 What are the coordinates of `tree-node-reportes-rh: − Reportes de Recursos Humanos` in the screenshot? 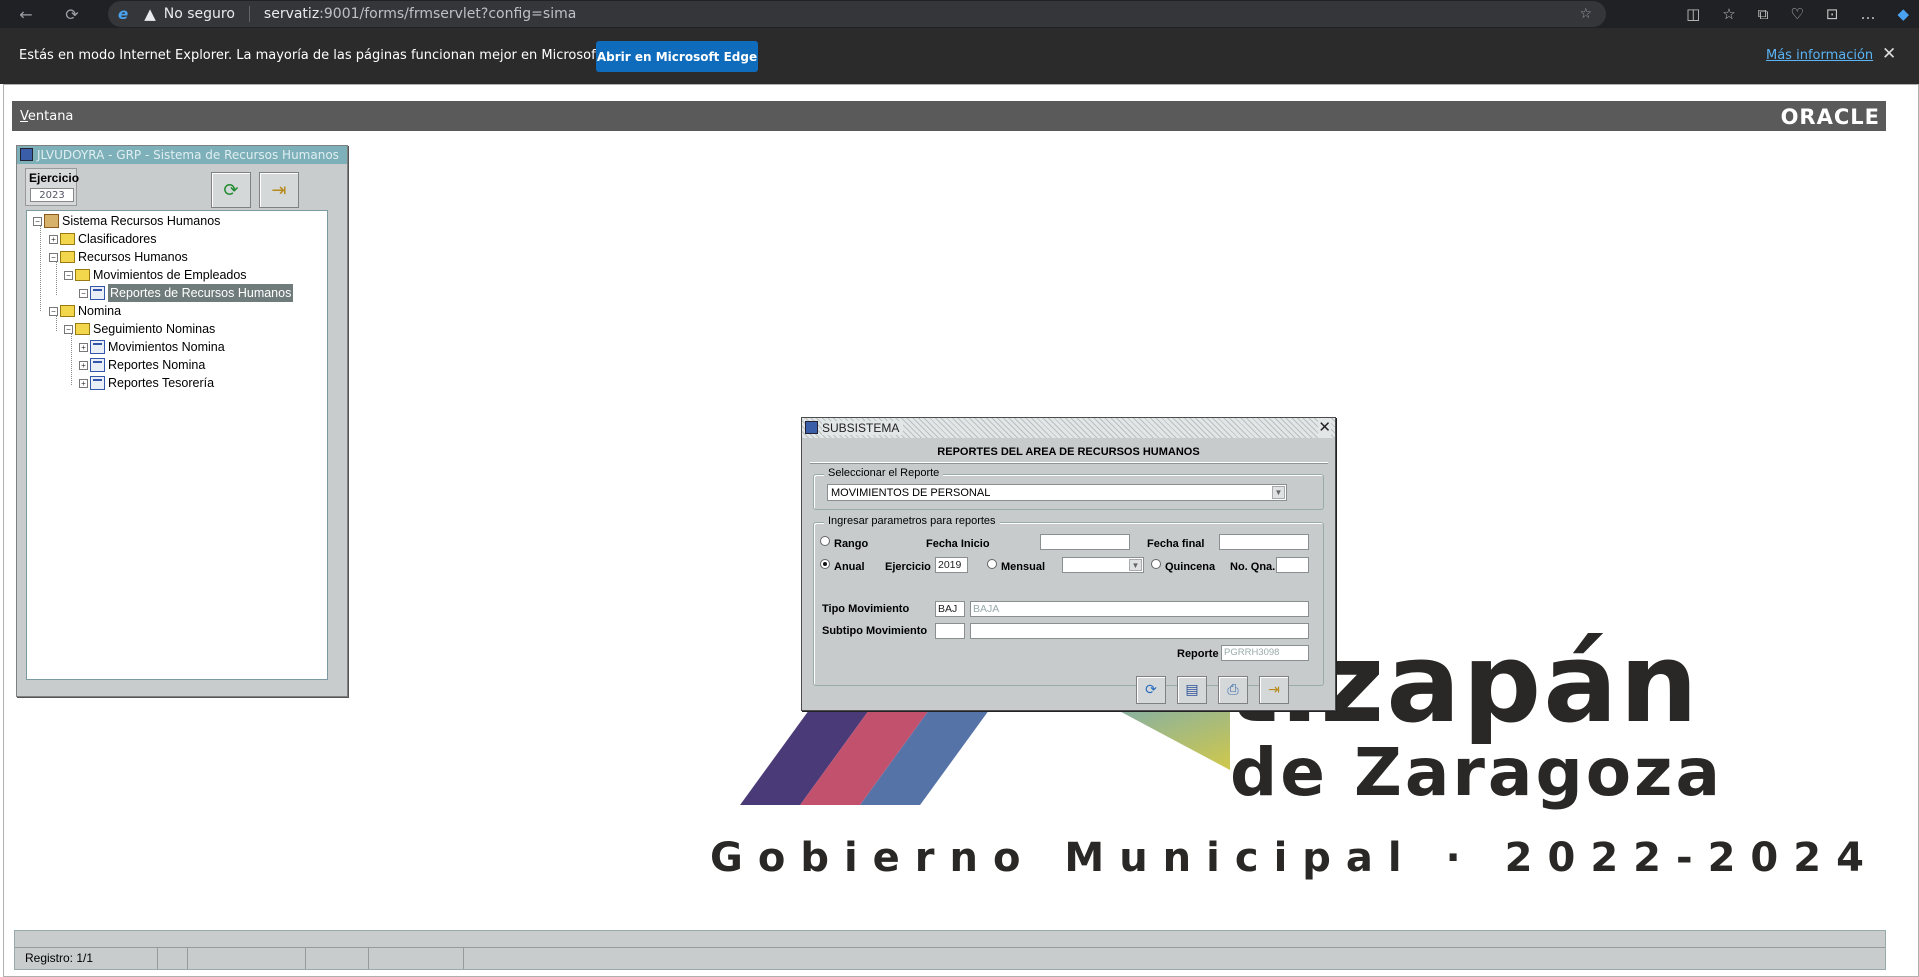 It's located at (186, 293).